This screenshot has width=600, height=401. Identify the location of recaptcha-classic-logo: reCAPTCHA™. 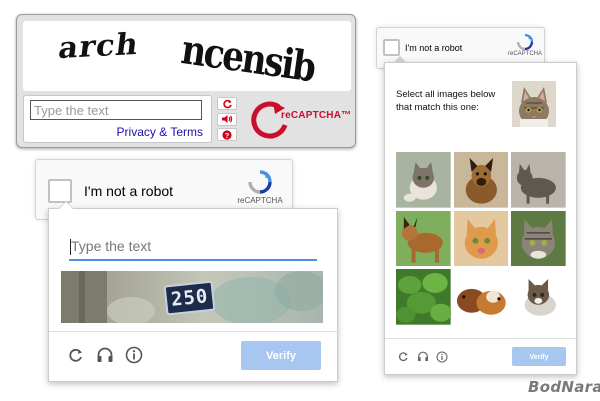
(301, 119).